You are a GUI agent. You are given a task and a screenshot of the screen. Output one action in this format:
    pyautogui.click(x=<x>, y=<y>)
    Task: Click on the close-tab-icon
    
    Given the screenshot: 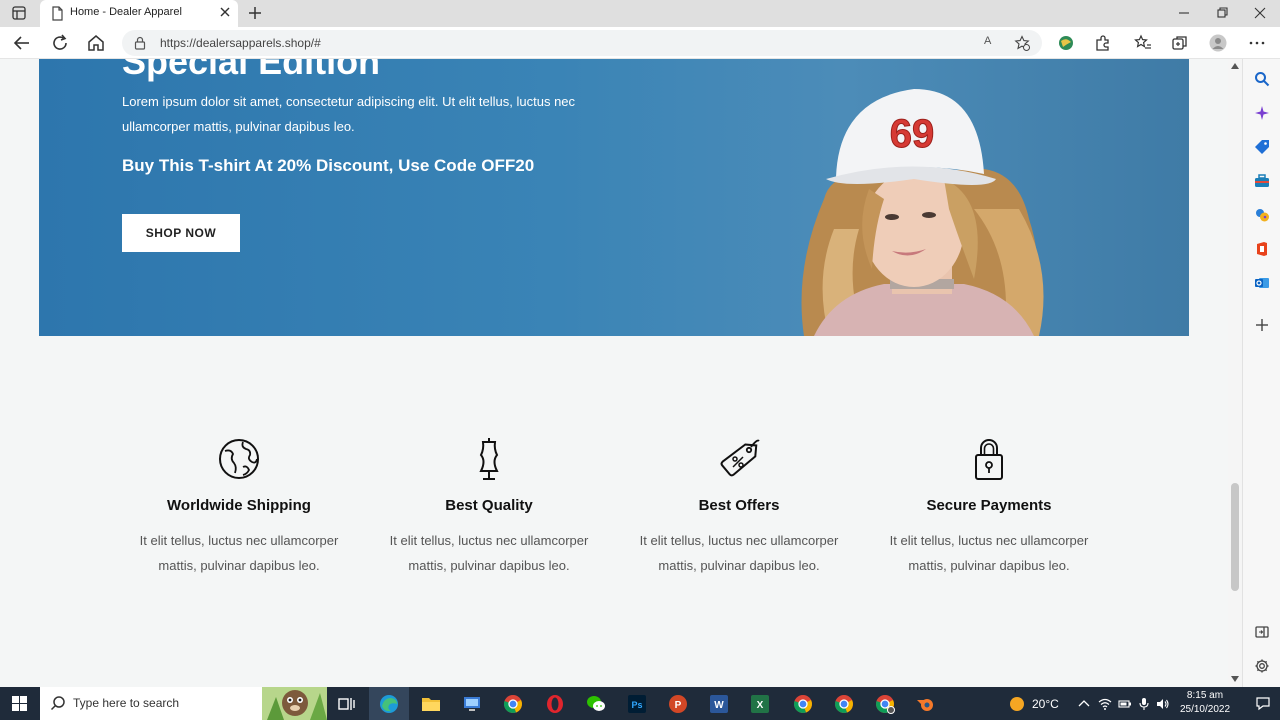 What is the action you would take?
    pyautogui.click(x=225, y=12)
    